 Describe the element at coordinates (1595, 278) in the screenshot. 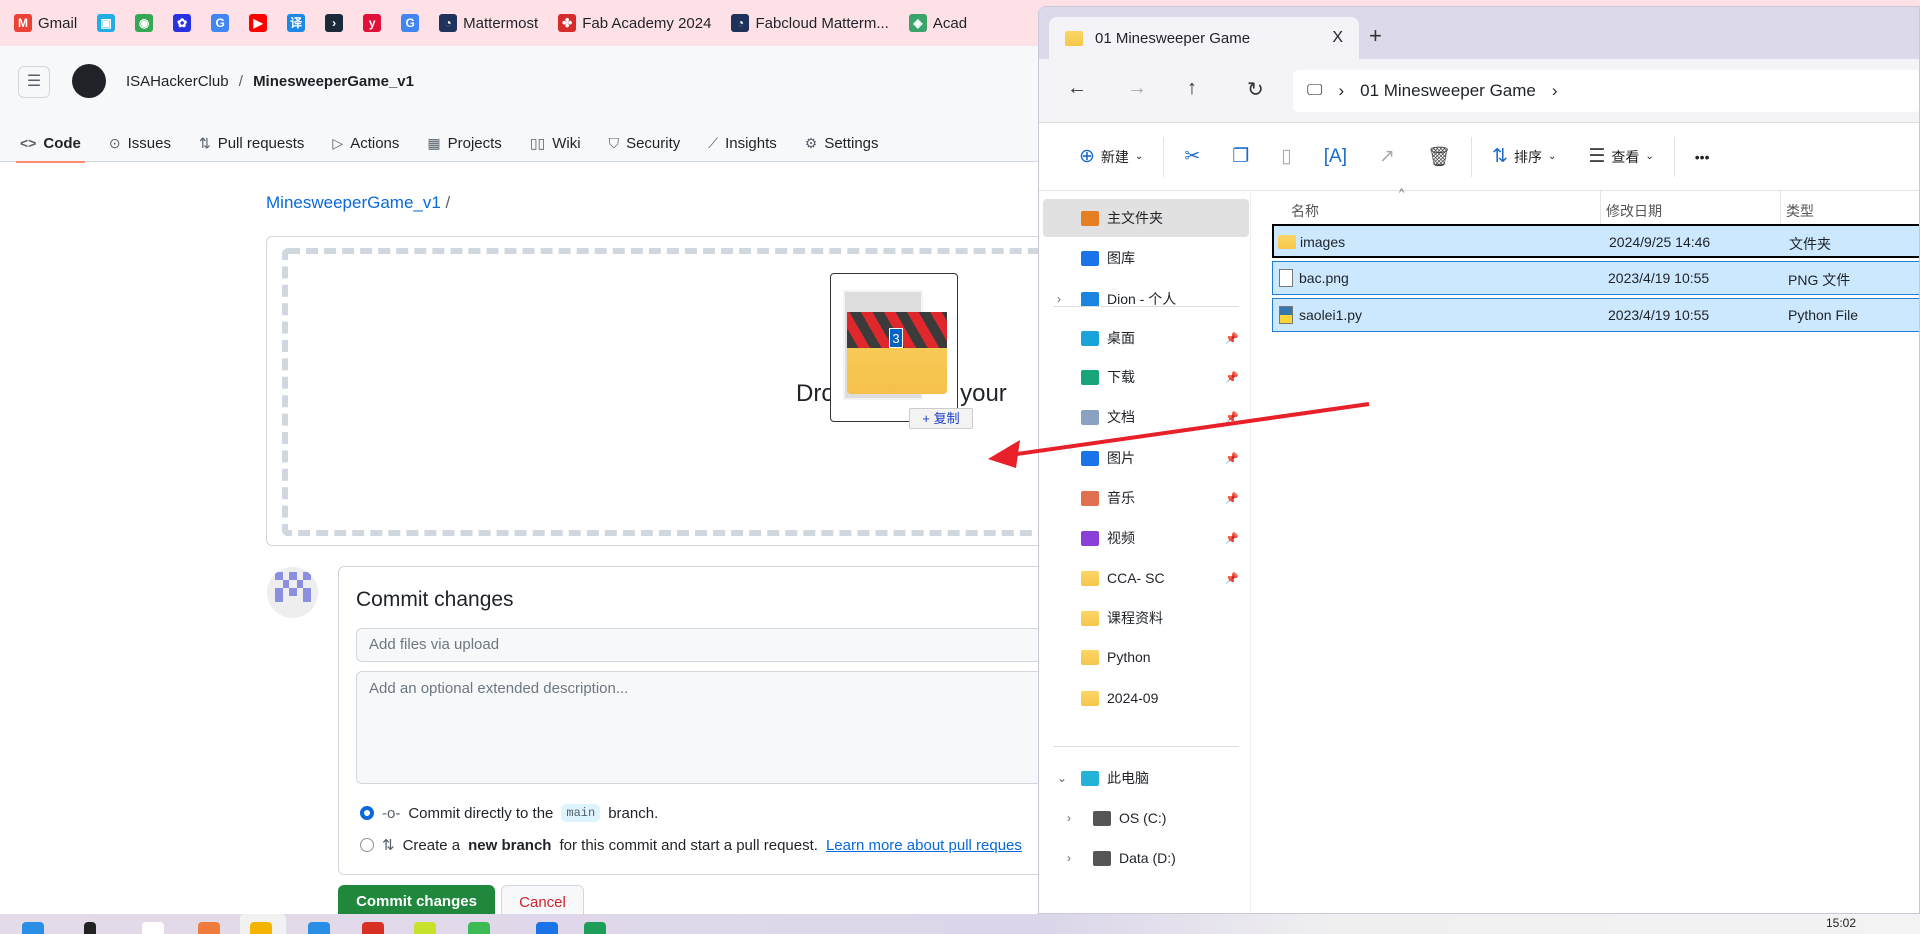

I see `file-row: bac.png 2023/4/19 10:55 PNG 文件` at that location.